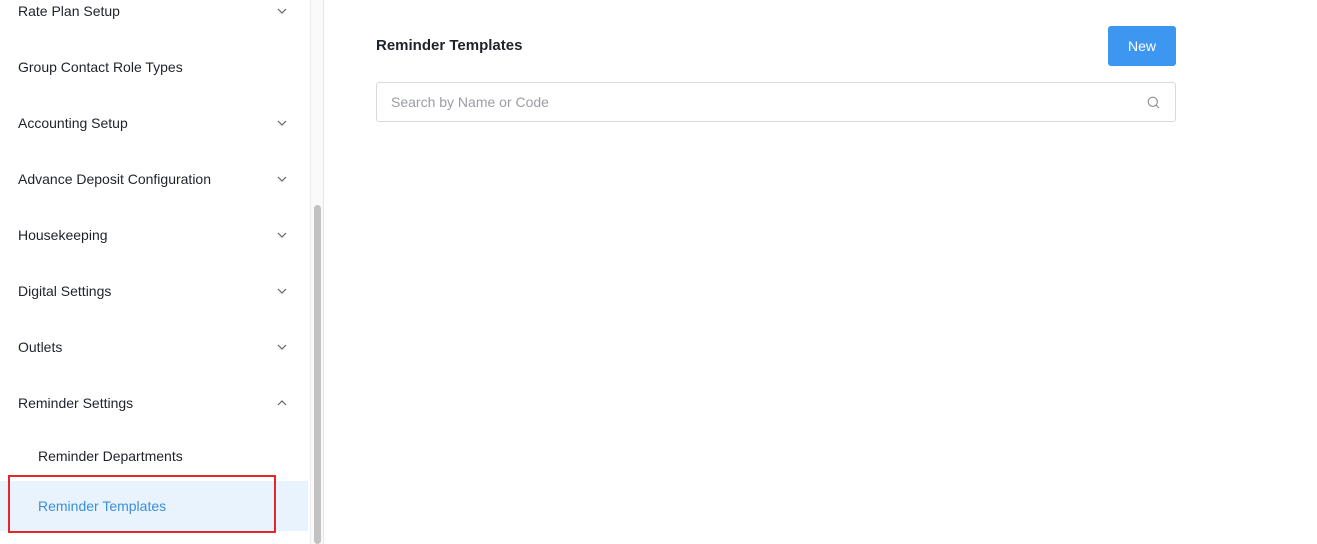  Describe the element at coordinates (63, 235) in the screenshot. I see `sidebar-item-label: Housekeeping` at that location.